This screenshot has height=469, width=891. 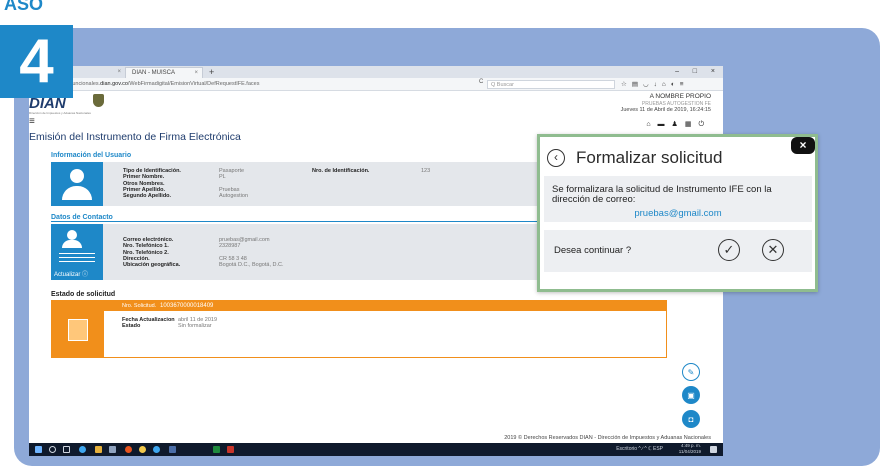 What do you see at coordinates (32, 122) in the screenshot?
I see `hamburger-menu-icon: ≡` at bounding box center [32, 122].